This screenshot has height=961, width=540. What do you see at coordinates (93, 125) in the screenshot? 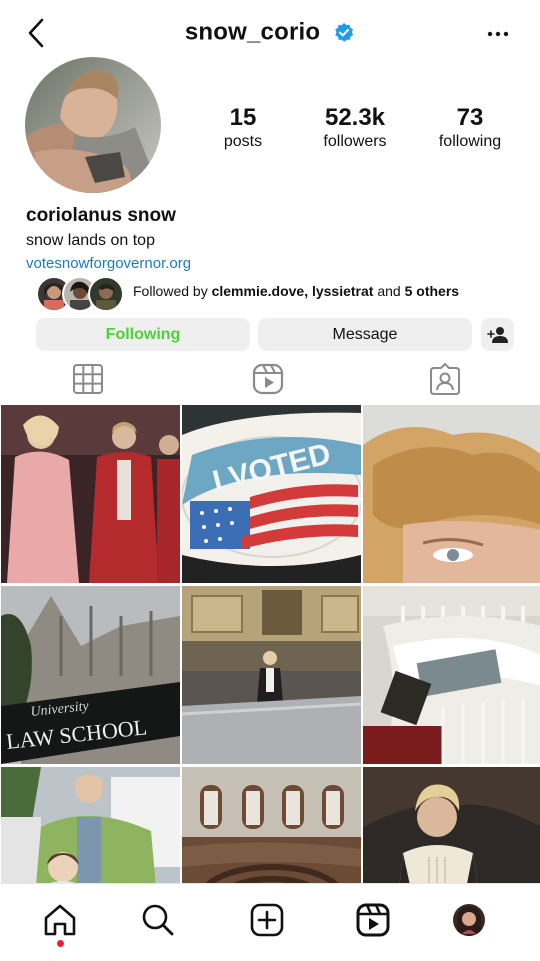
I see `profile-avatar` at bounding box center [93, 125].